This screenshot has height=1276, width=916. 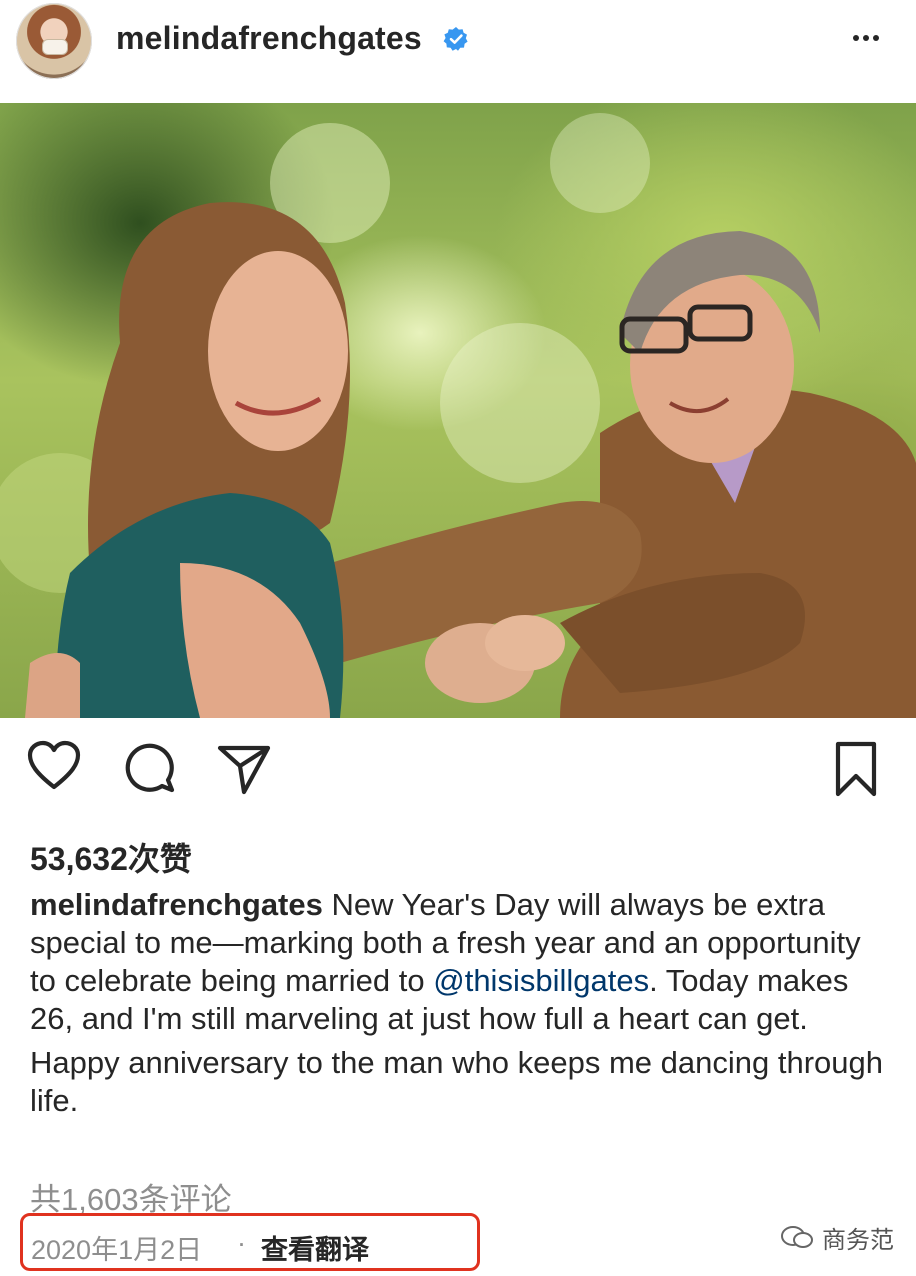 What do you see at coordinates (315, 1247) in the screenshot?
I see `see-translation-link: 查看翻译` at bounding box center [315, 1247].